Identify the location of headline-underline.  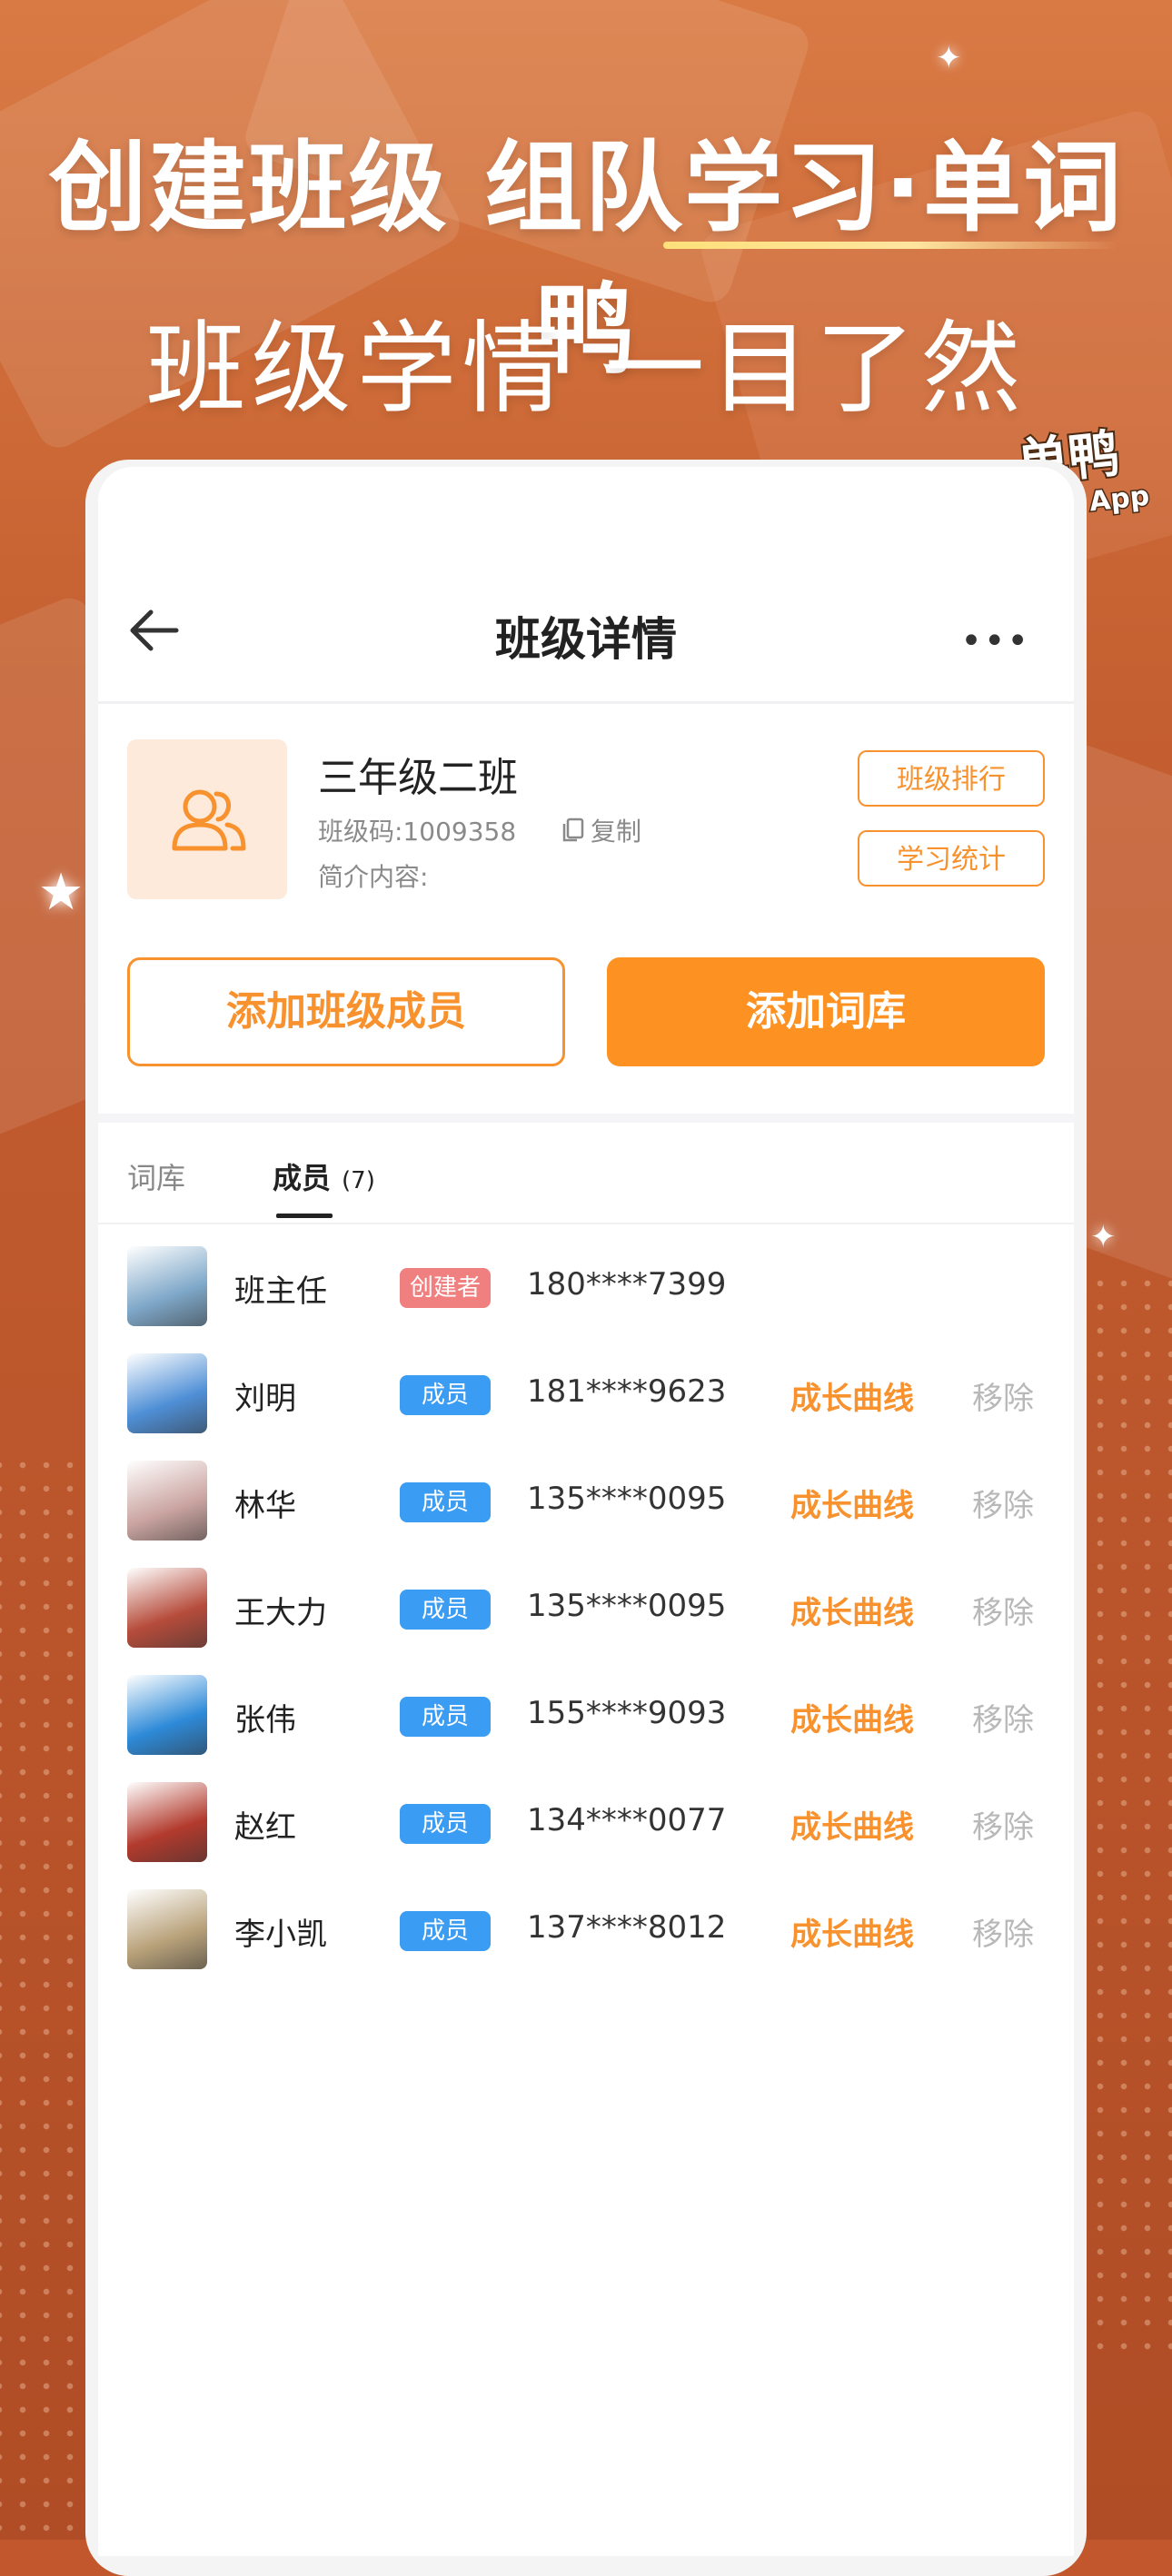
(890, 246).